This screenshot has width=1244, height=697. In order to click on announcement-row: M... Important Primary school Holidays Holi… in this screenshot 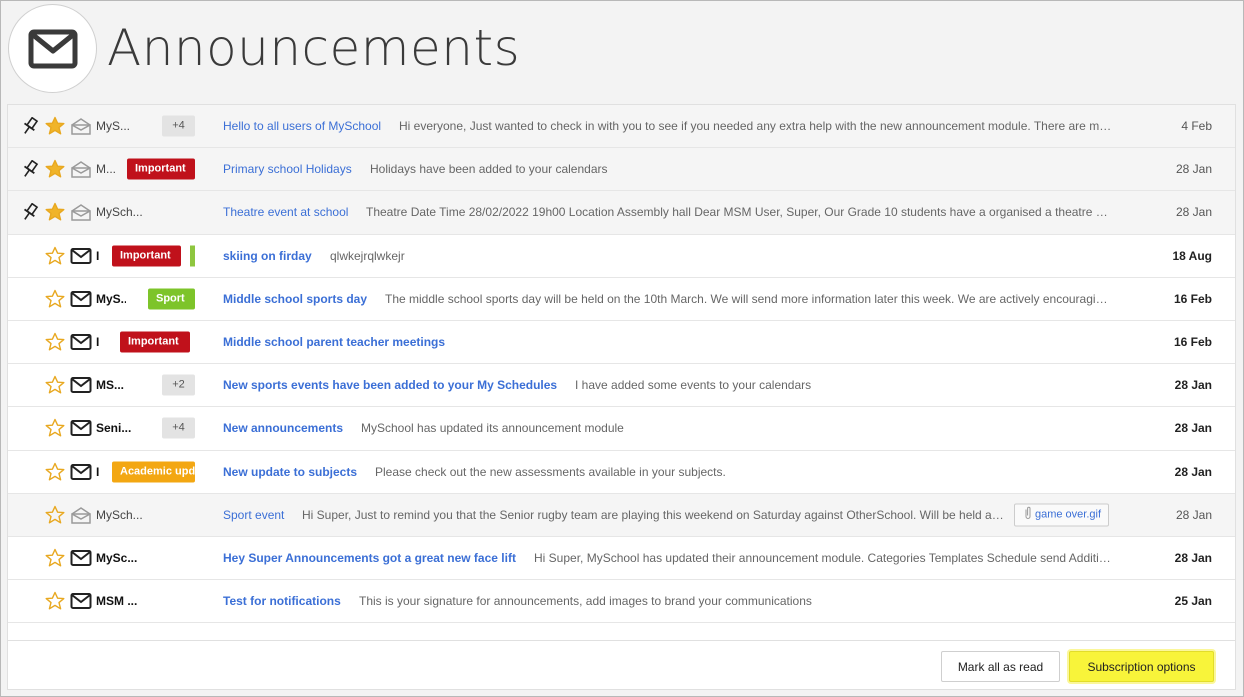, I will do `click(621, 170)`.